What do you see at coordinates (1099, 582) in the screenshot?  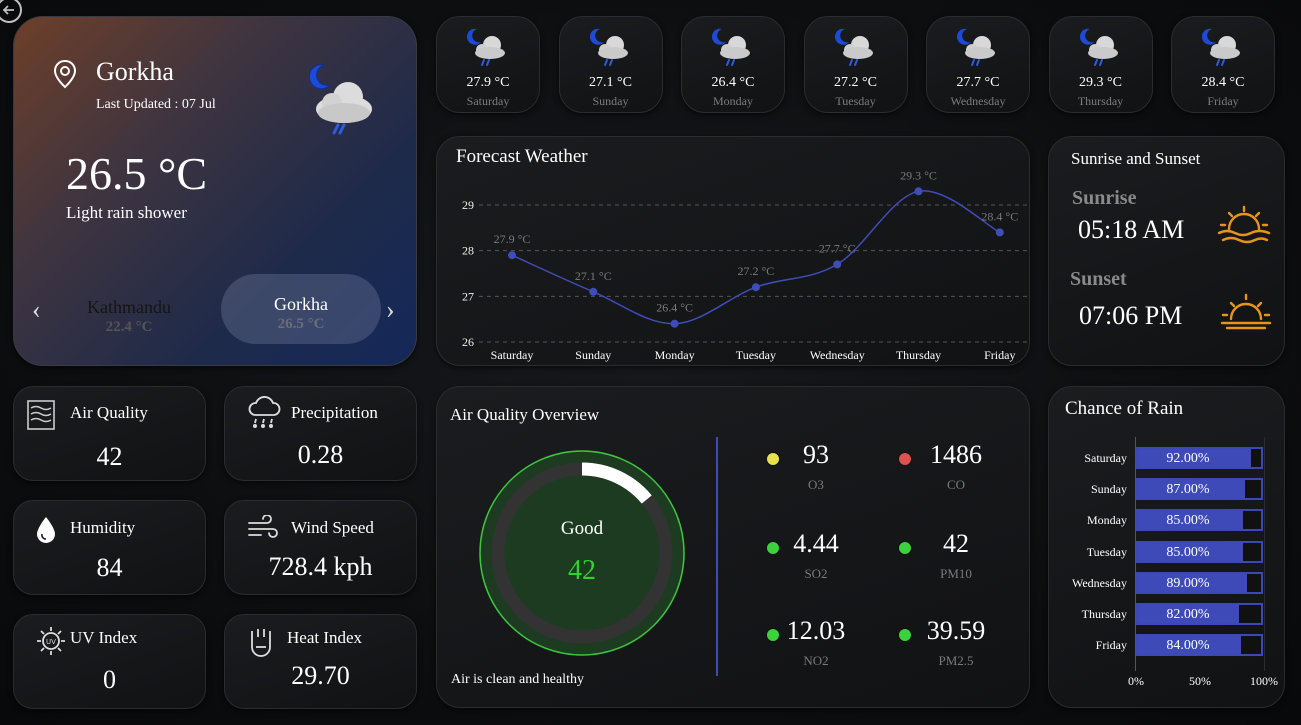 I see `rain-category-label: Wednesday` at bounding box center [1099, 582].